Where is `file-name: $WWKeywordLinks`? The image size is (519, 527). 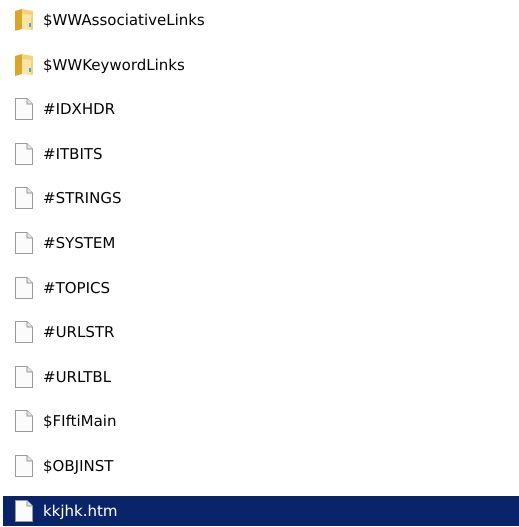
file-name: $WWKeywordLinks is located at coordinates (114, 65).